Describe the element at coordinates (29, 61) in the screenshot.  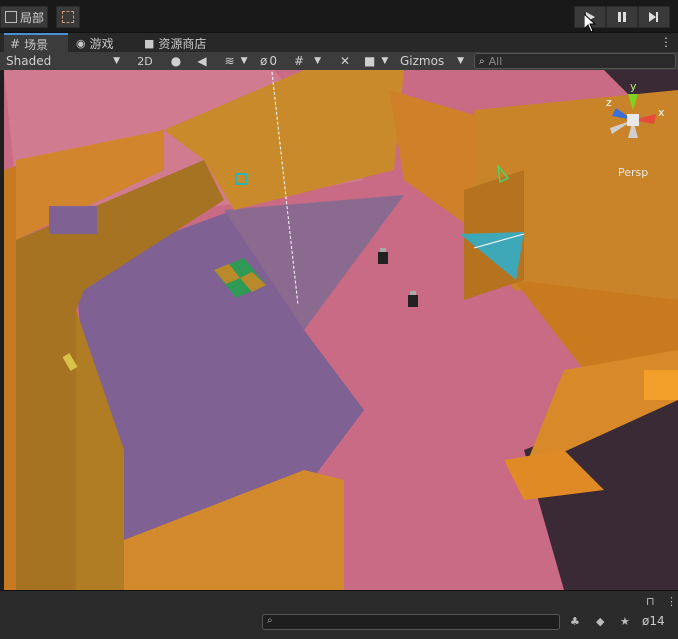
I see `shading-mode-label: Shaded` at that location.